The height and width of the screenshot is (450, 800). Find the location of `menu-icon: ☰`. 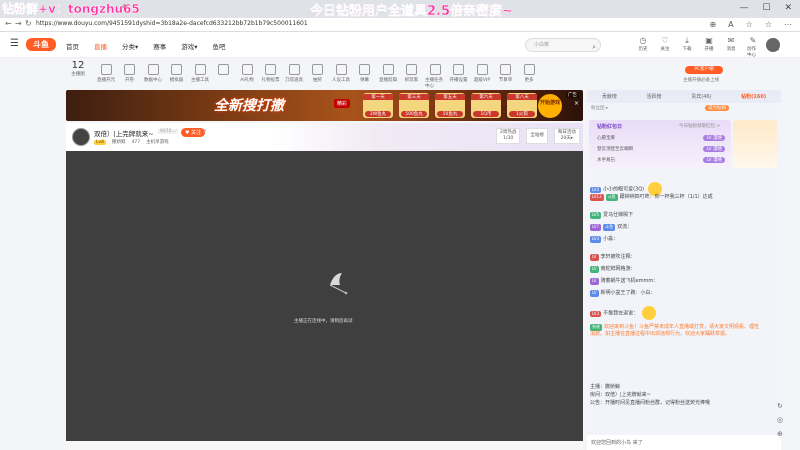

menu-icon: ☰ is located at coordinates (14, 43).